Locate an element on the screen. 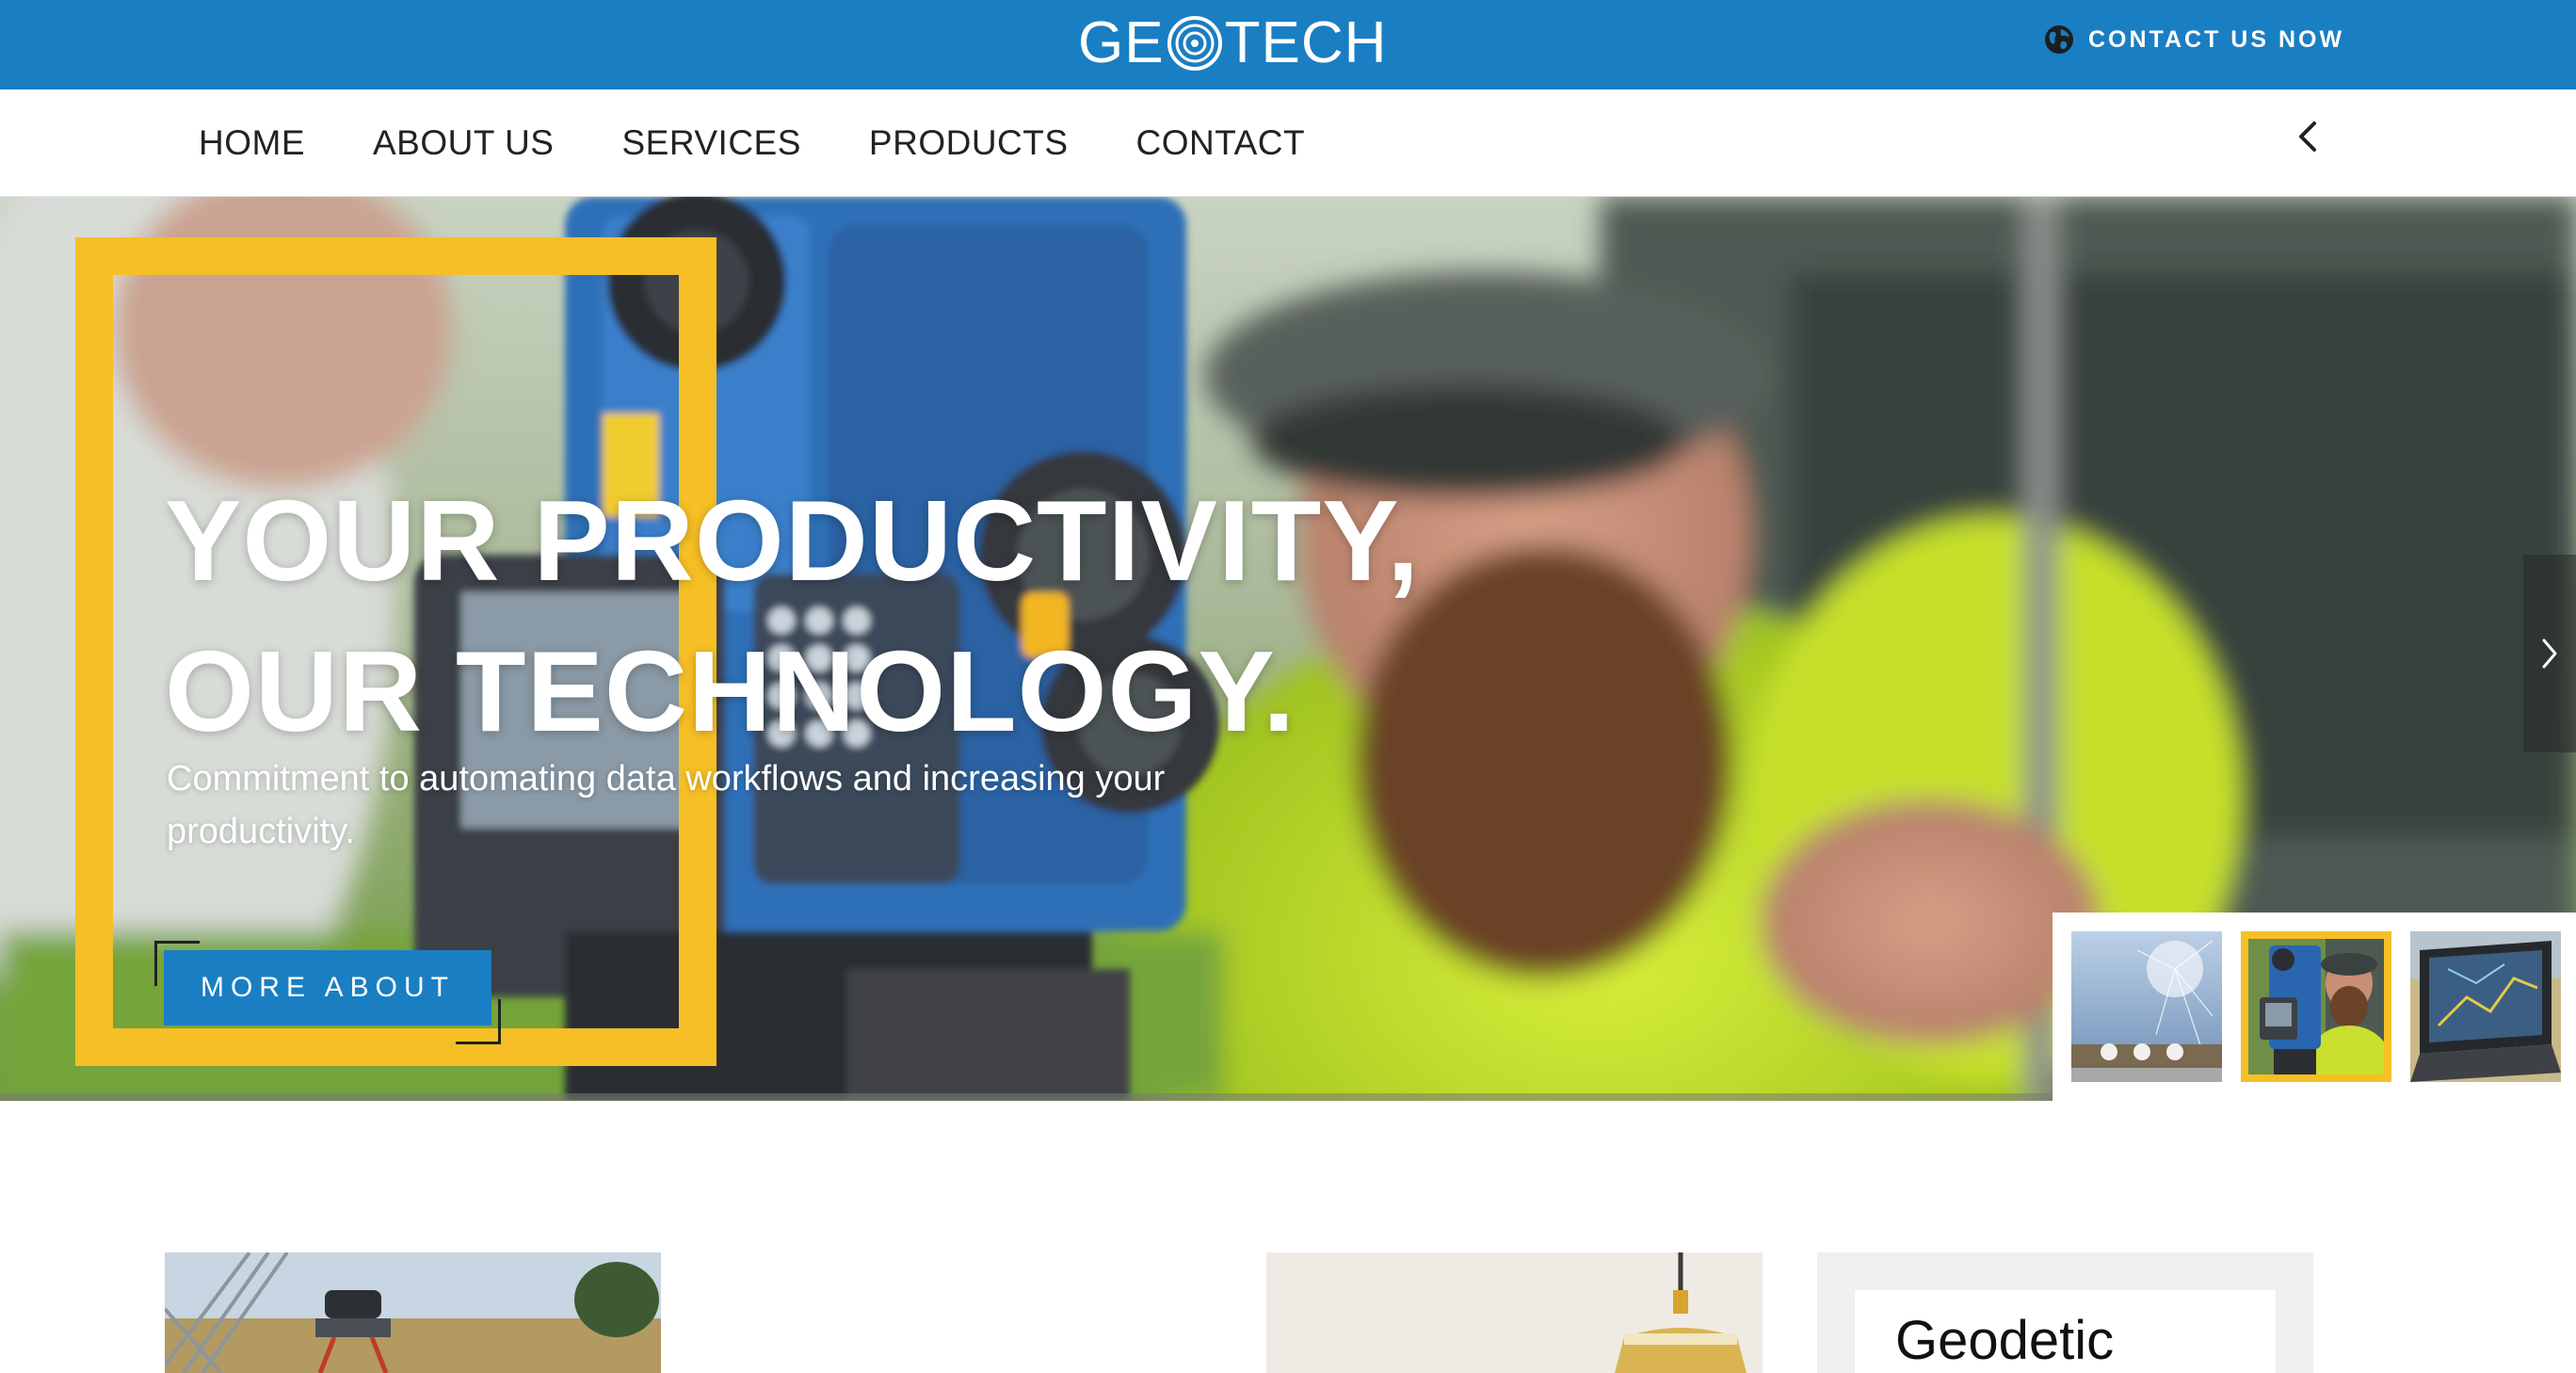 Image resolution: width=2576 pixels, height=1373 pixels. logo-ring-icon is located at coordinates (1194, 43).